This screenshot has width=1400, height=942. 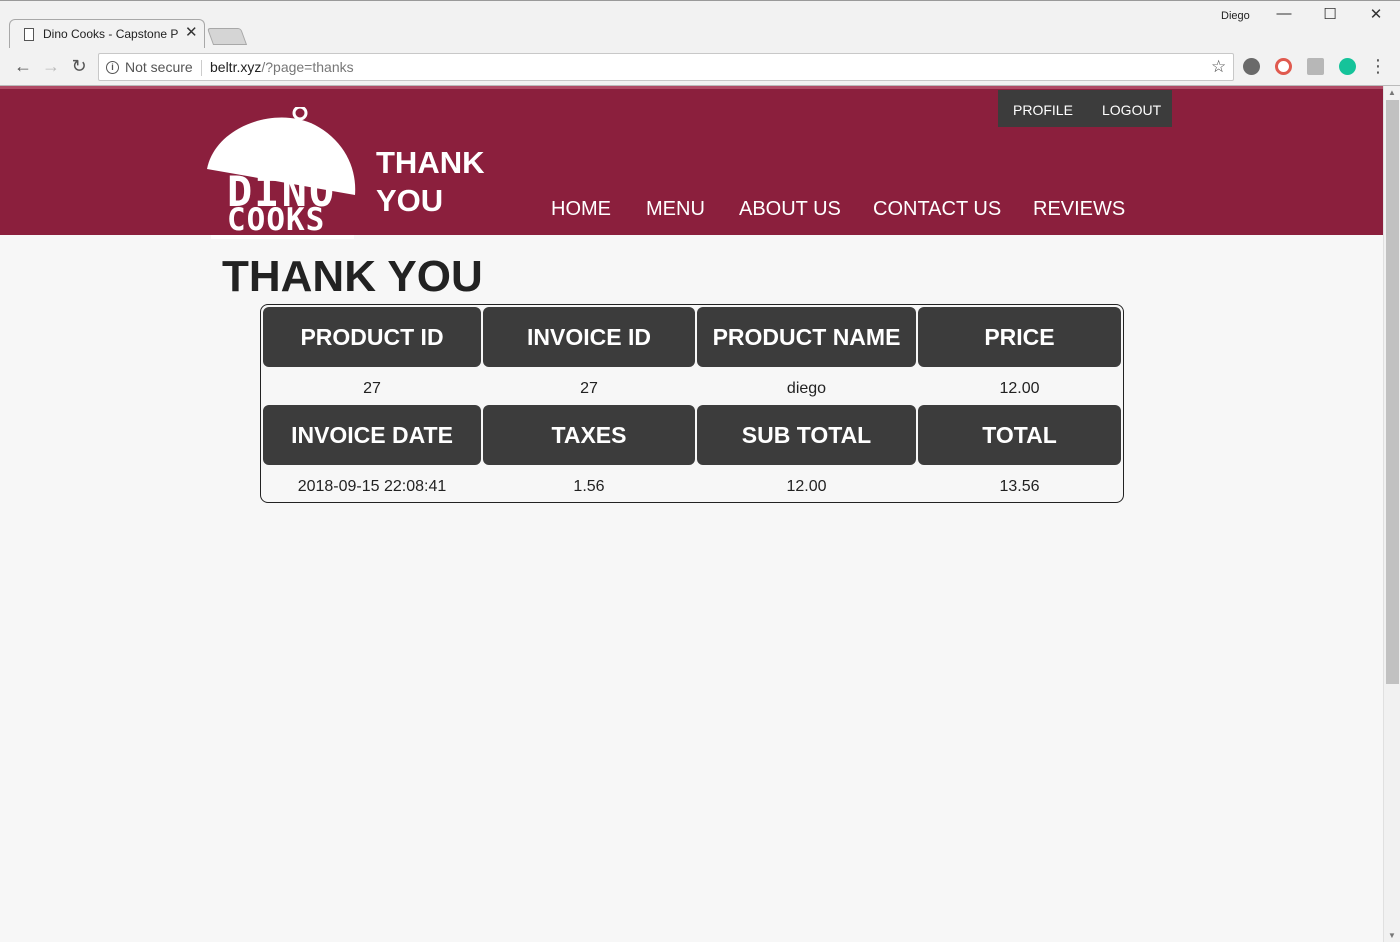 What do you see at coordinates (352, 276) in the screenshot?
I see `page-title: THANK YOU` at bounding box center [352, 276].